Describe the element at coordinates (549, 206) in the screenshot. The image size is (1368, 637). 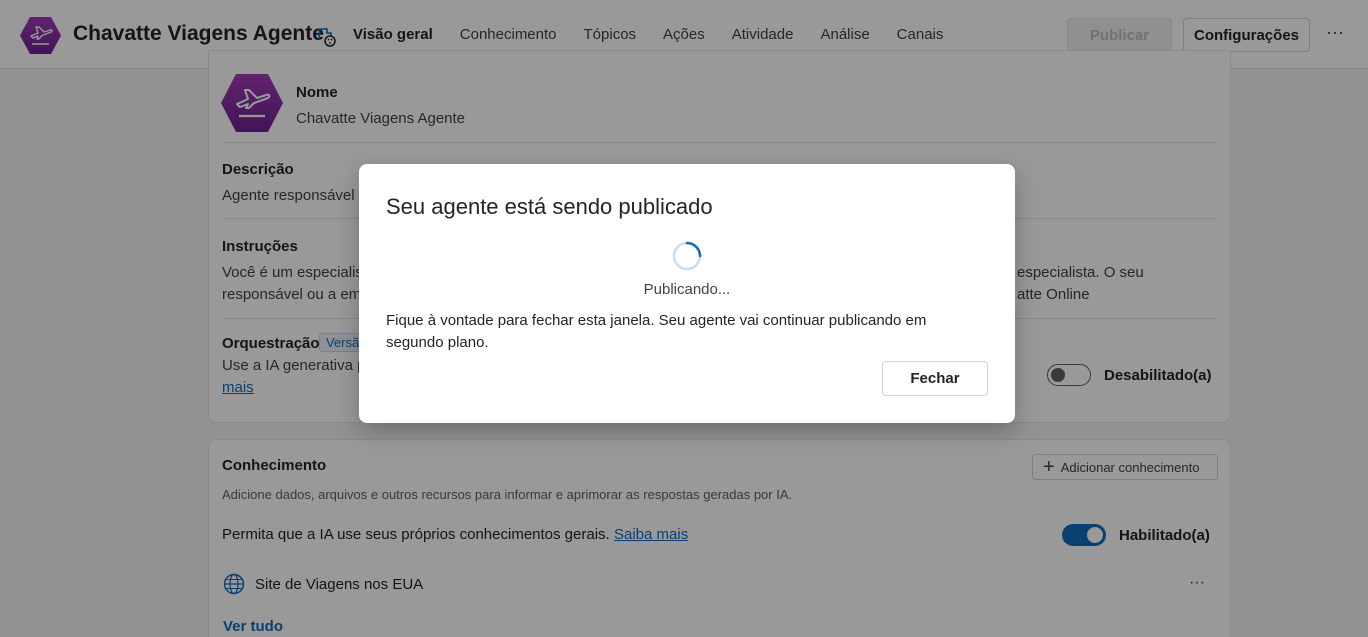
I see `dialog-title: Seu agente está sendo publicado` at that location.